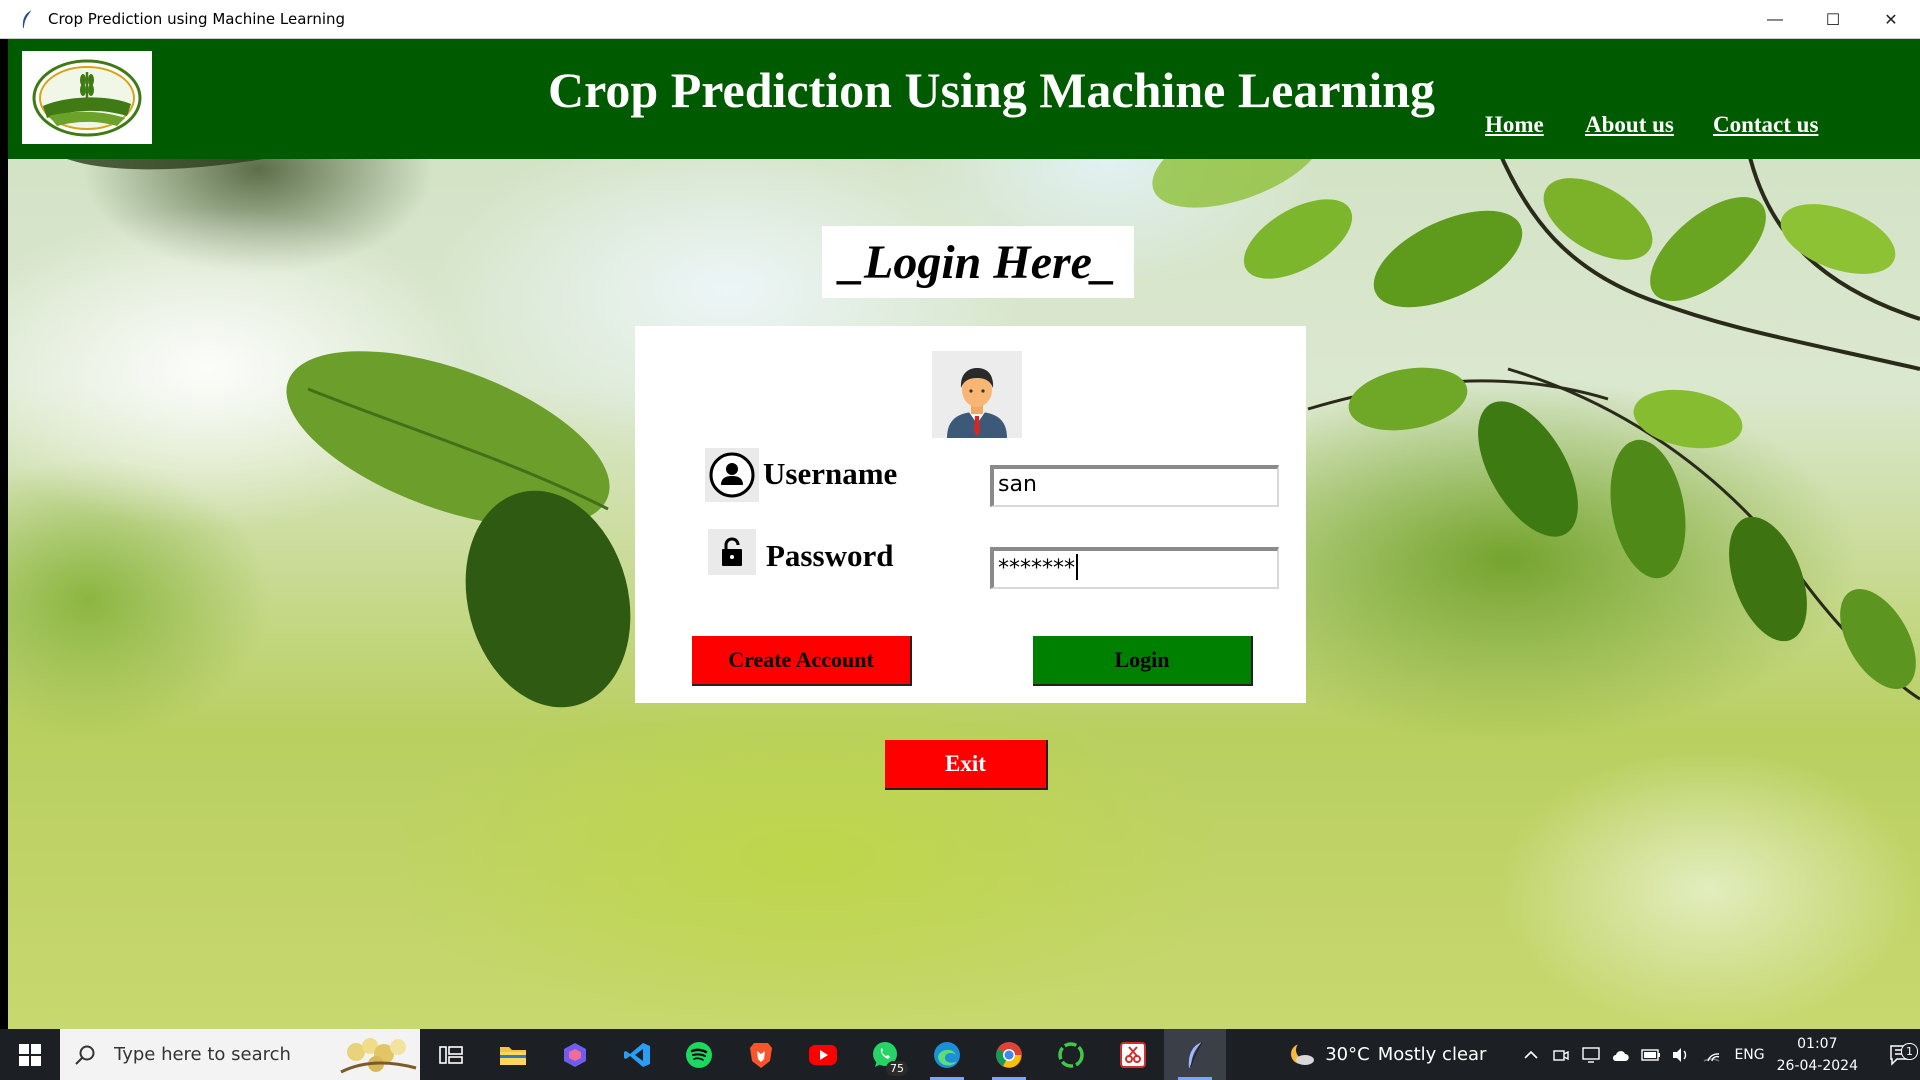 The width and height of the screenshot is (1920, 1080). I want to click on file-explorer-button, so click(513, 1054).